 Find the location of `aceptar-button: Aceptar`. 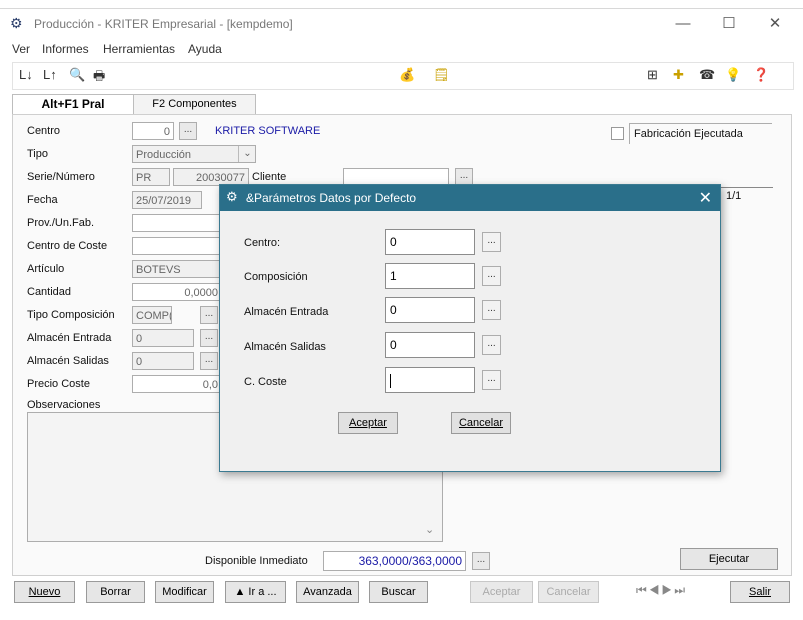

aceptar-button: Aceptar is located at coordinates (501, 592).